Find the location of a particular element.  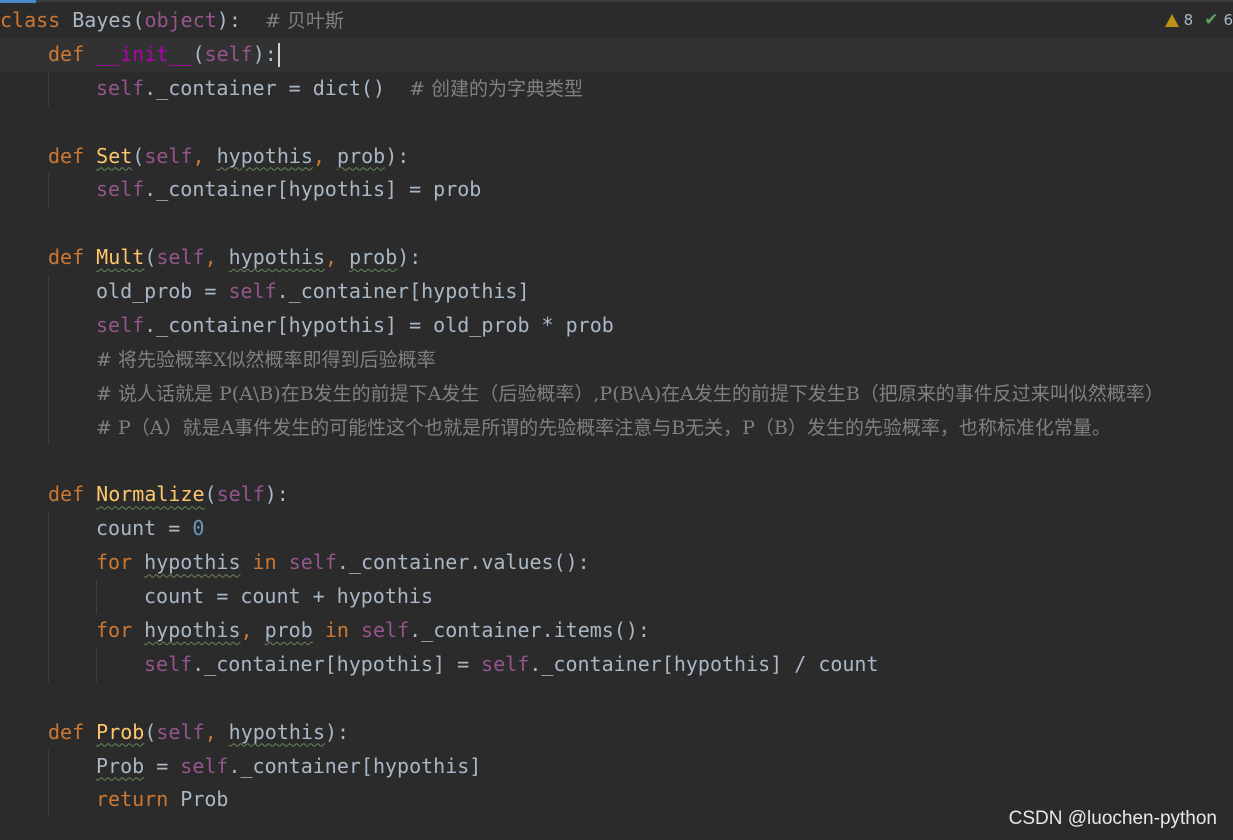

code-line: def Normalize(self): is located at coordinates (616, 495).